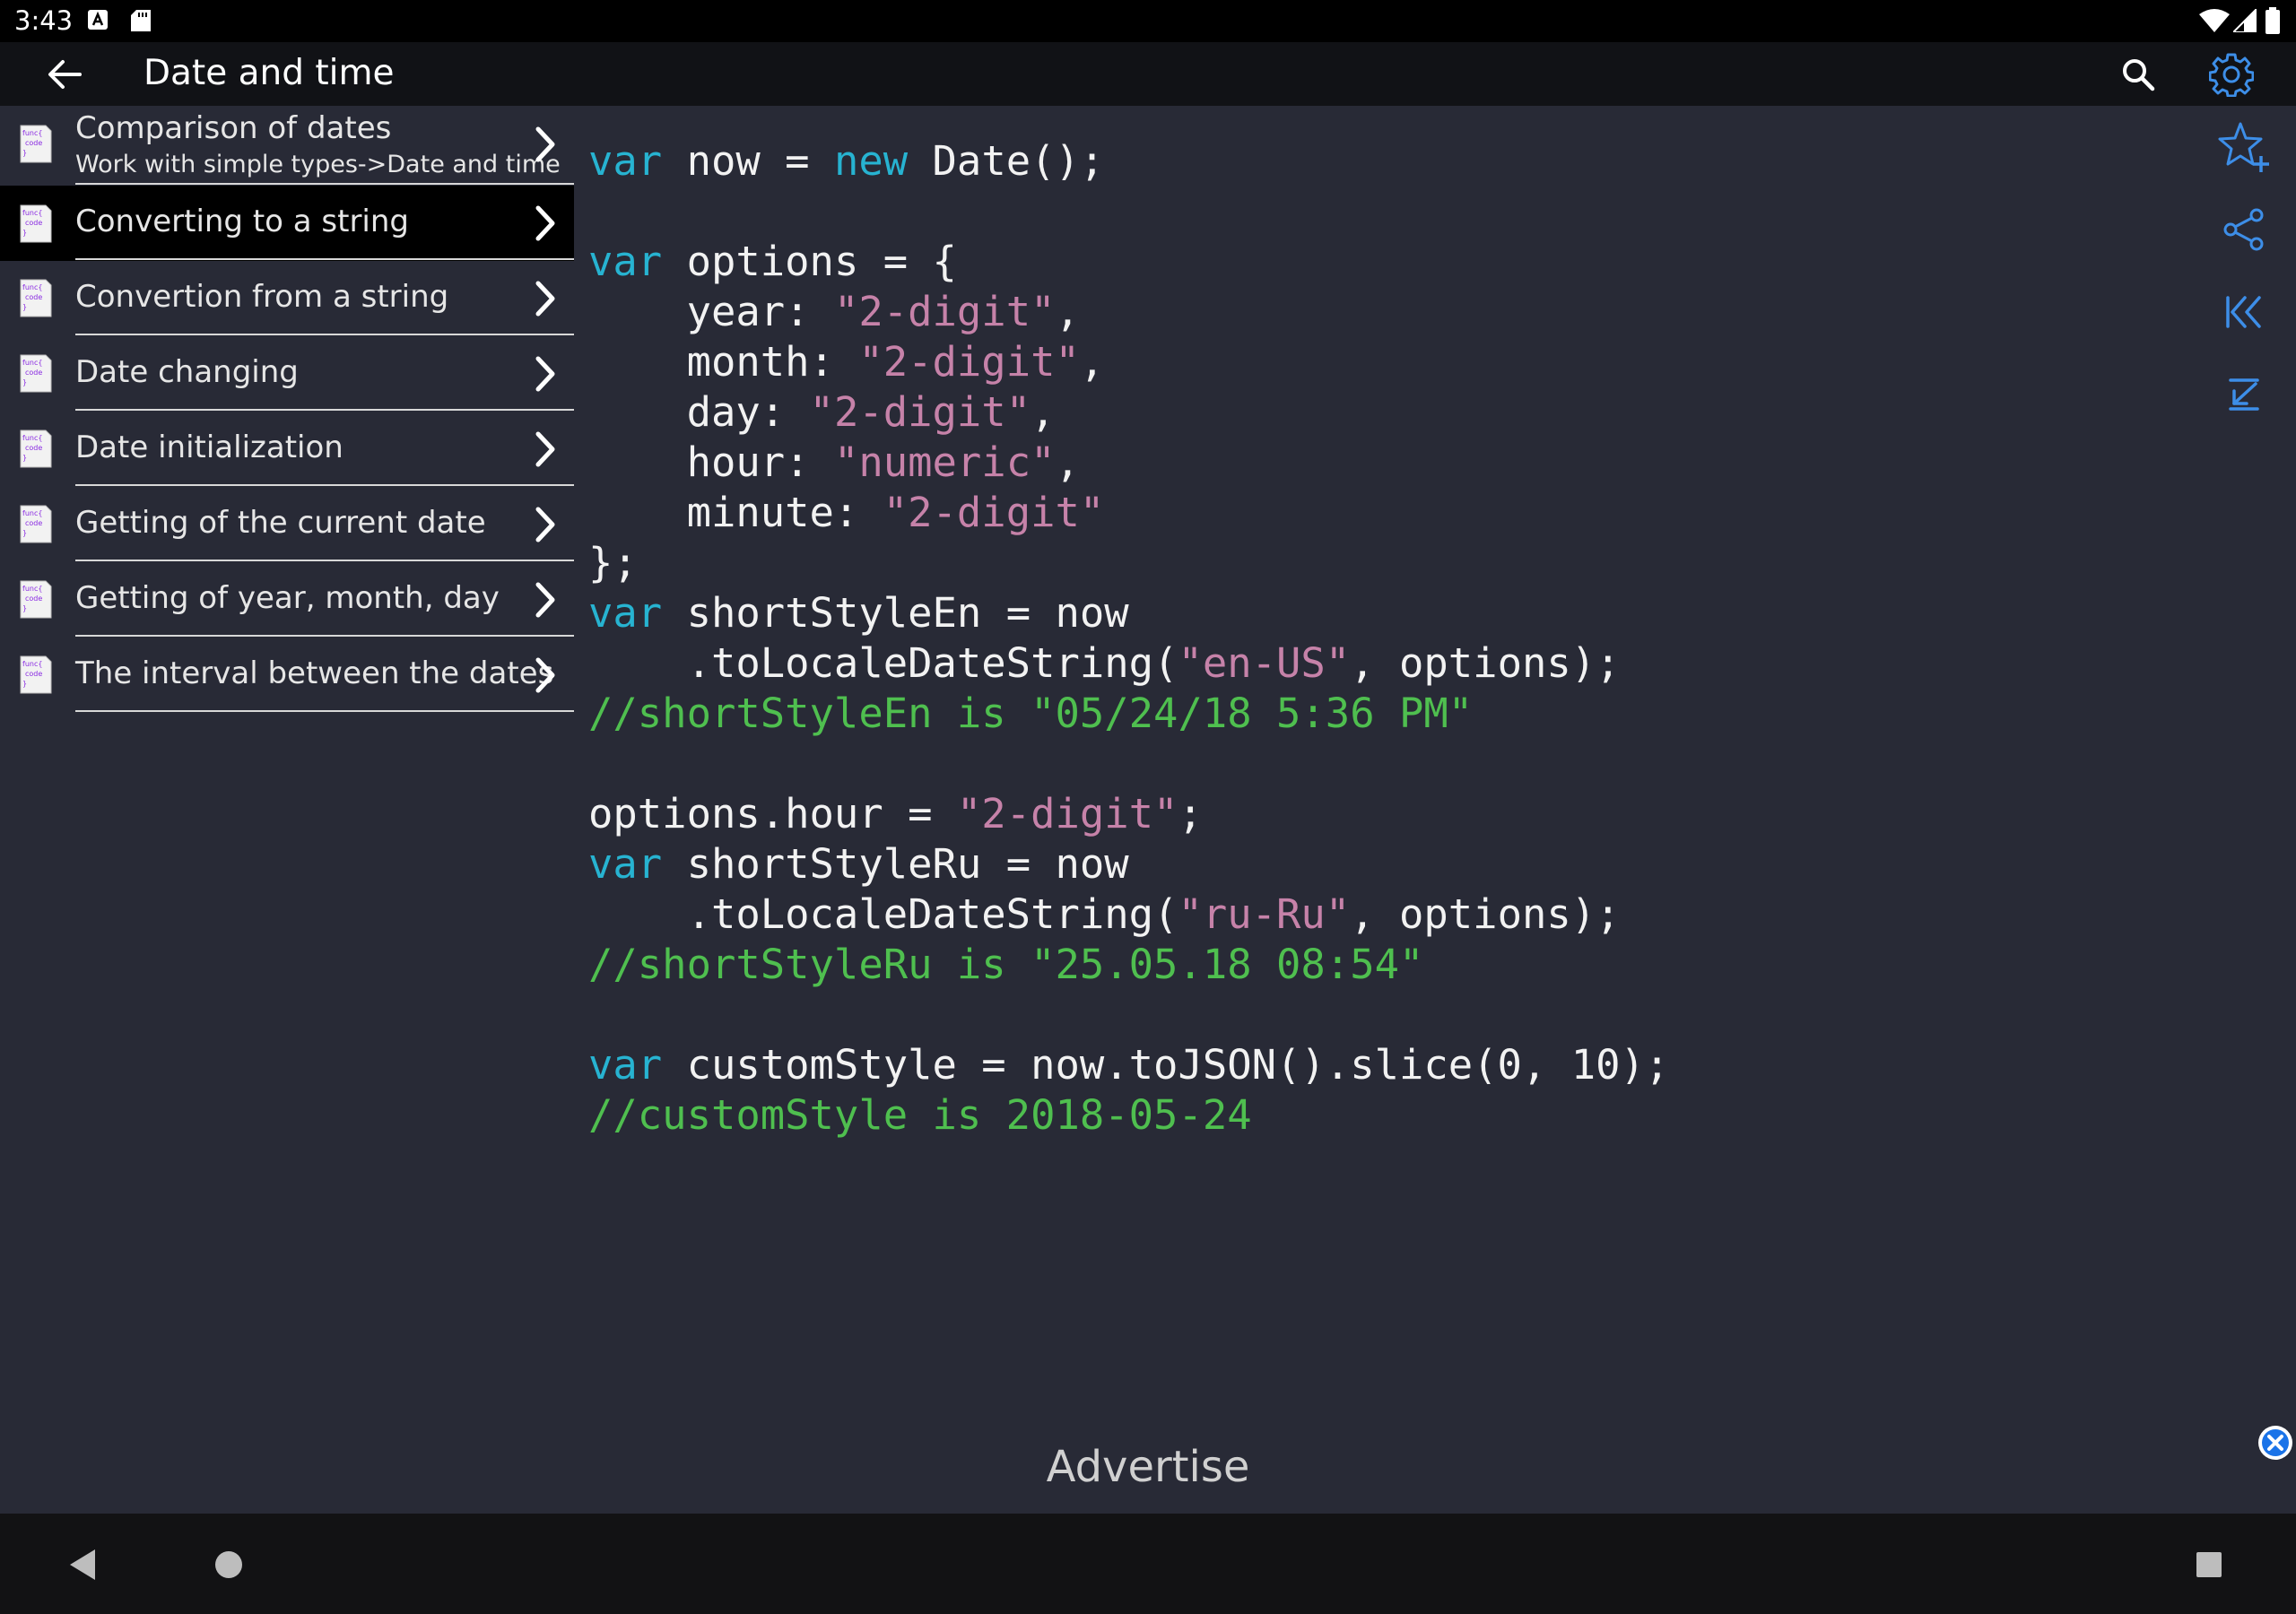 Image resolution: width=2296 pixels, height=1614 pixels. I want to click on share-button, so click(2243, 229).